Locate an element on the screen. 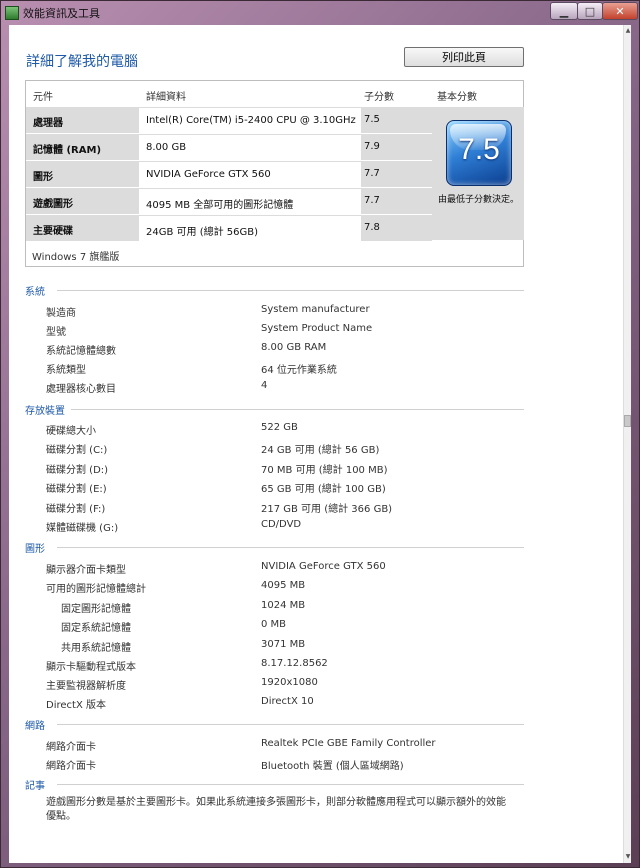  component-label: 圖形 is located at coordinates (43, 177).